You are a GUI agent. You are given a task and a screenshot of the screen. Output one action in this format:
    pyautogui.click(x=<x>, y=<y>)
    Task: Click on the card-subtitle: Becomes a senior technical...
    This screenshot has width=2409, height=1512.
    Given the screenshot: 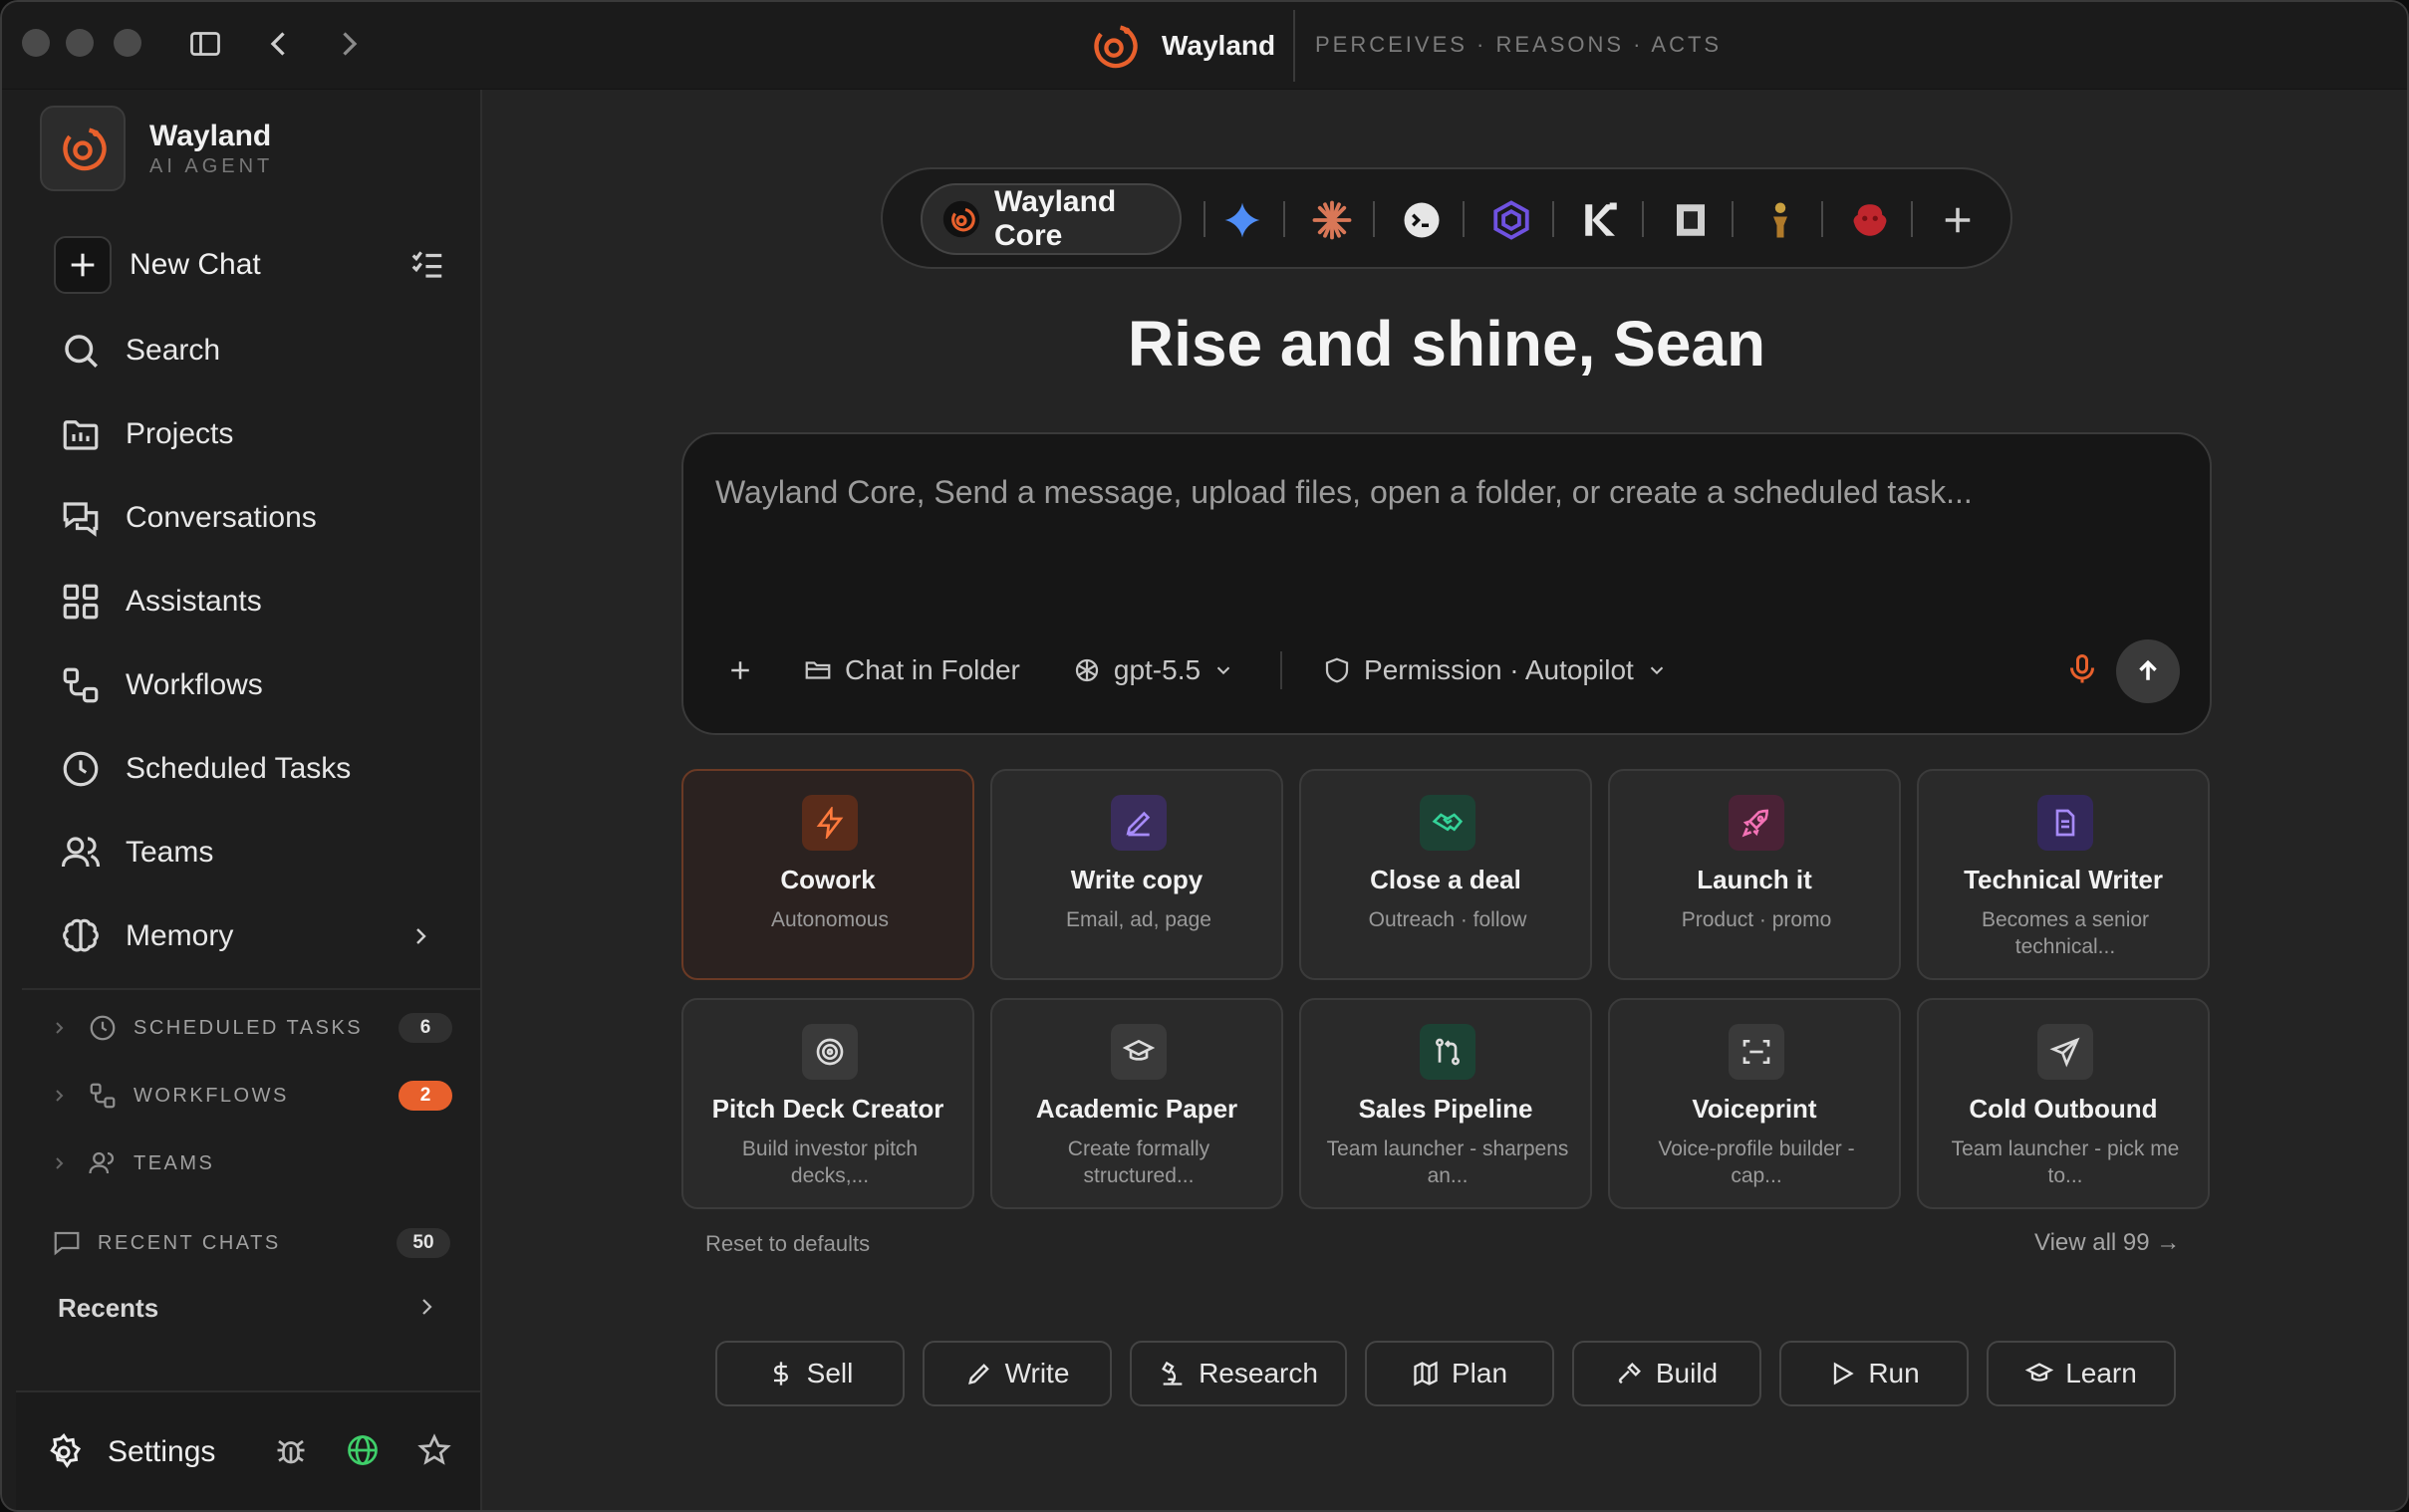 What is the action you would take?
    pyautogui.click(x=2066, y=933)
    